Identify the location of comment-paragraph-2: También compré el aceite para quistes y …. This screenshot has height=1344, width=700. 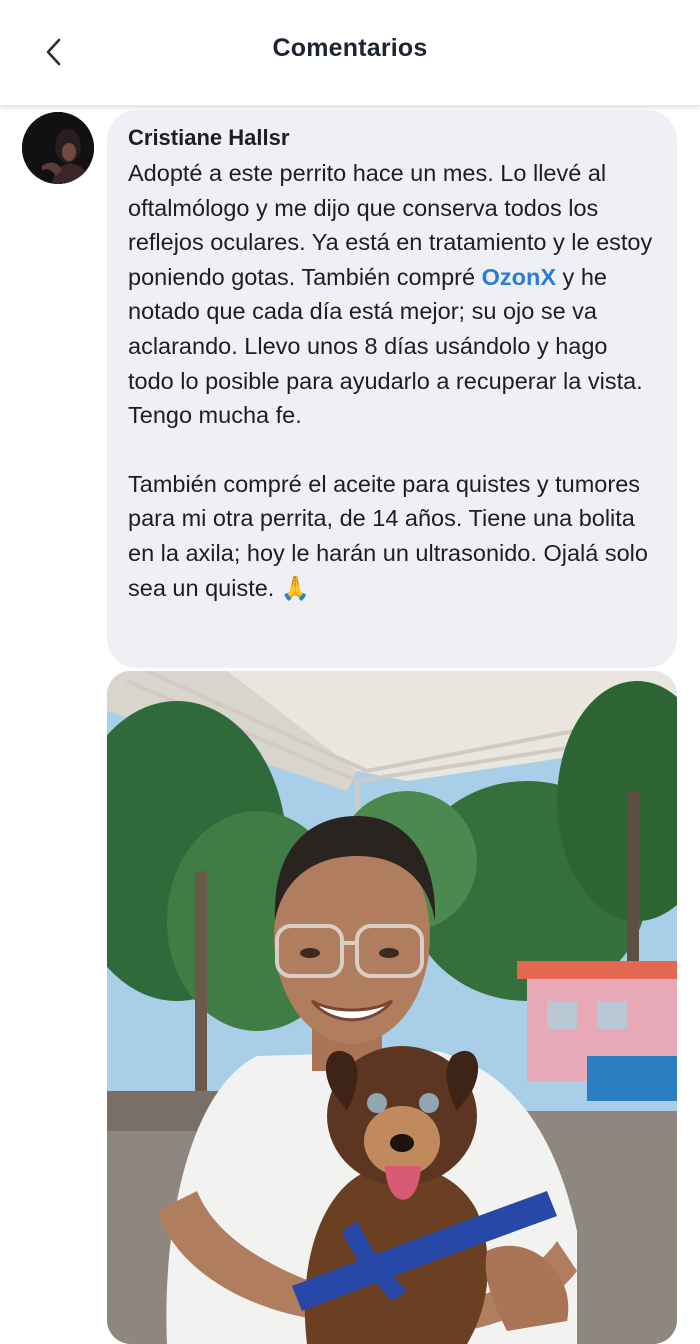
(392, 536).